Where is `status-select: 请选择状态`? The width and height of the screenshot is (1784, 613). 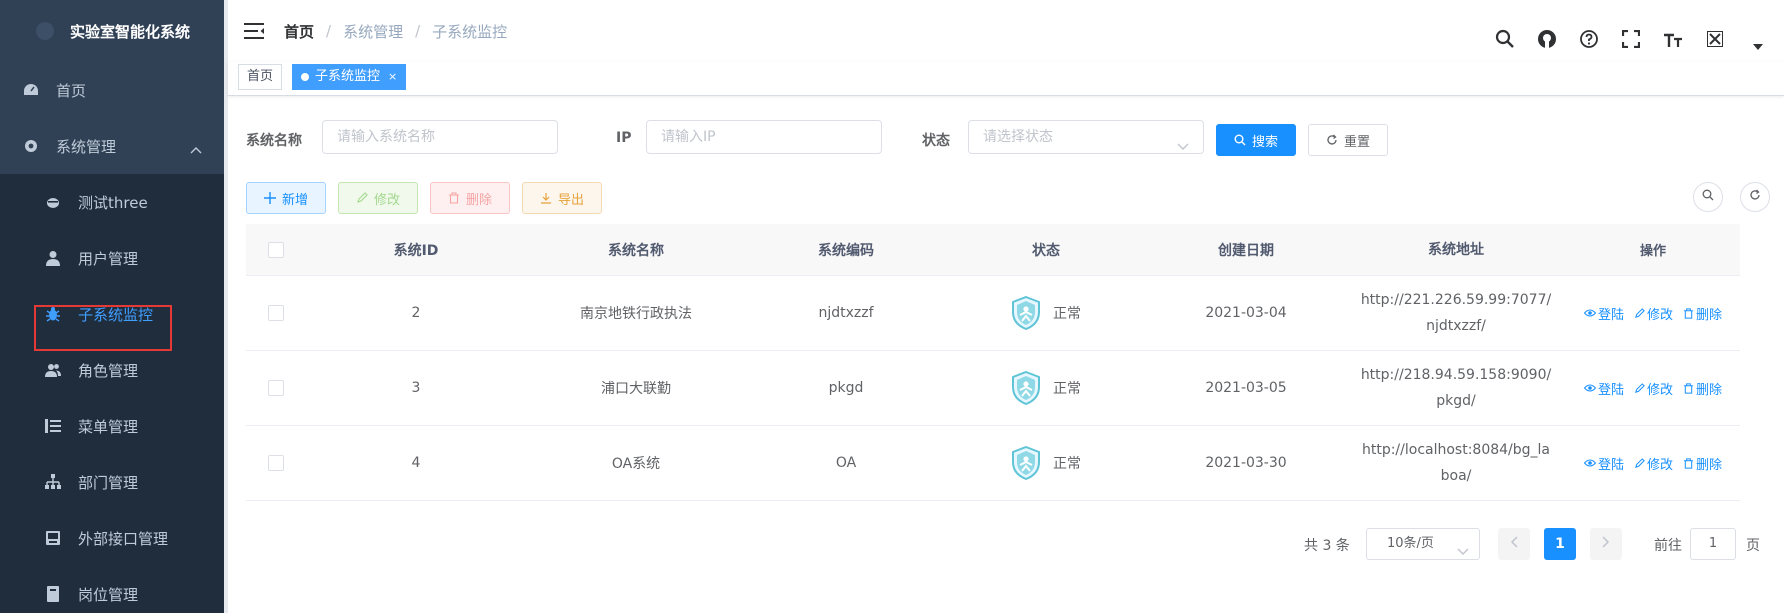 status-select: 请选择状态 is located at coordinates (1086, 137).